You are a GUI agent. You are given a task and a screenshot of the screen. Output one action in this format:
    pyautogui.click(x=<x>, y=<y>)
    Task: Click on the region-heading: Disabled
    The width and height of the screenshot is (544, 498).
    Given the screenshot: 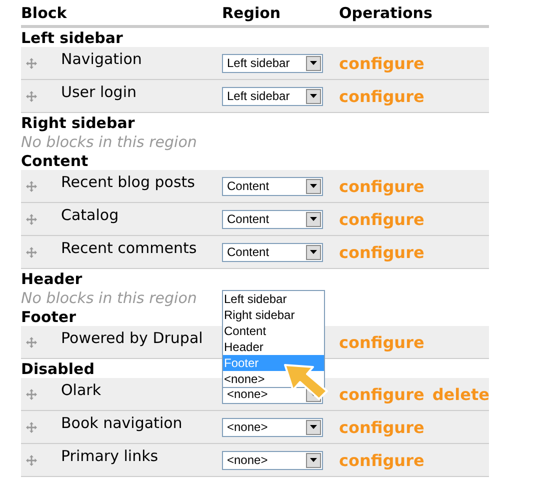 What is the action you would take?
    pyautogui.click(x=57, y=369)
    